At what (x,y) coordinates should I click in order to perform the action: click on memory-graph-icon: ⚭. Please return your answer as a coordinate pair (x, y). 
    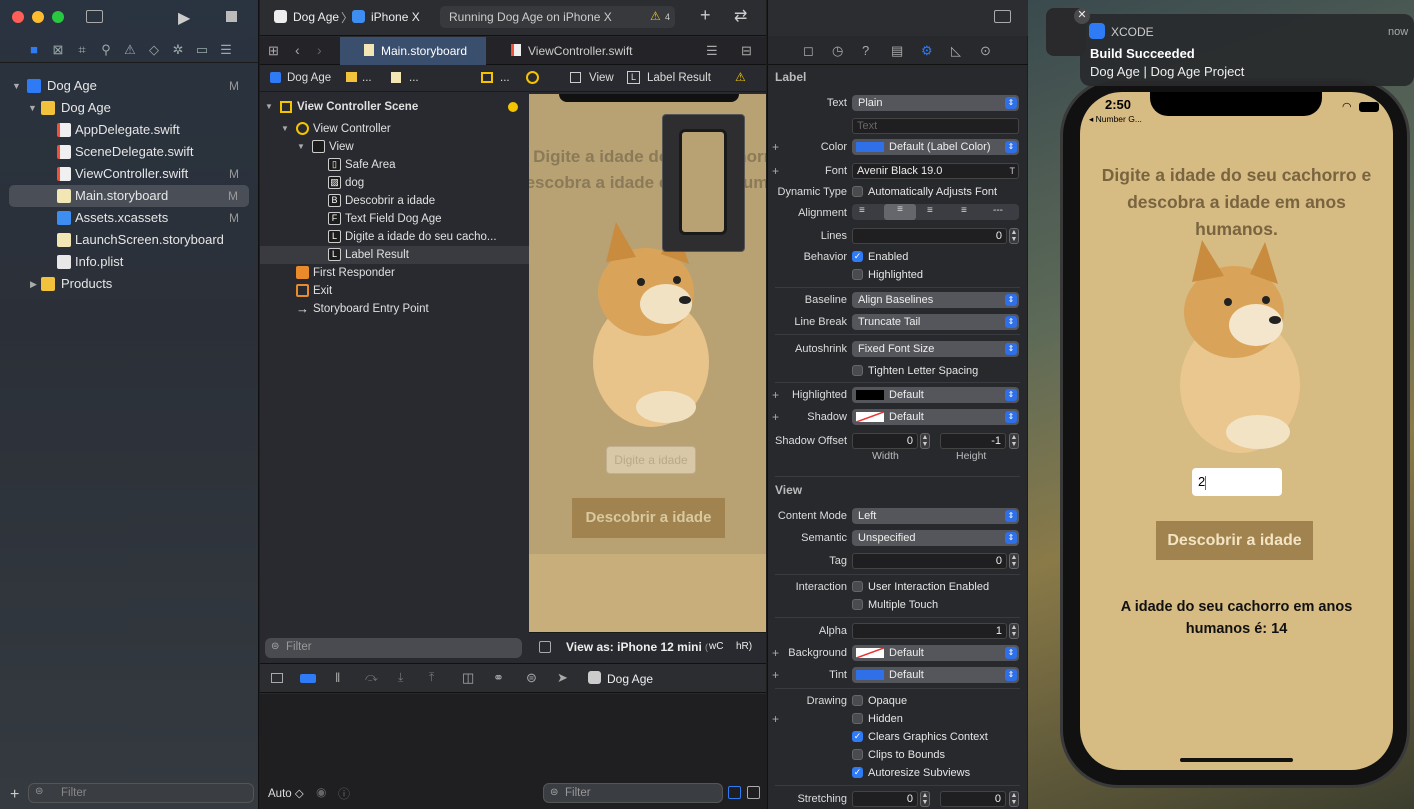
    Looking at the image, I should click on (498, 678).